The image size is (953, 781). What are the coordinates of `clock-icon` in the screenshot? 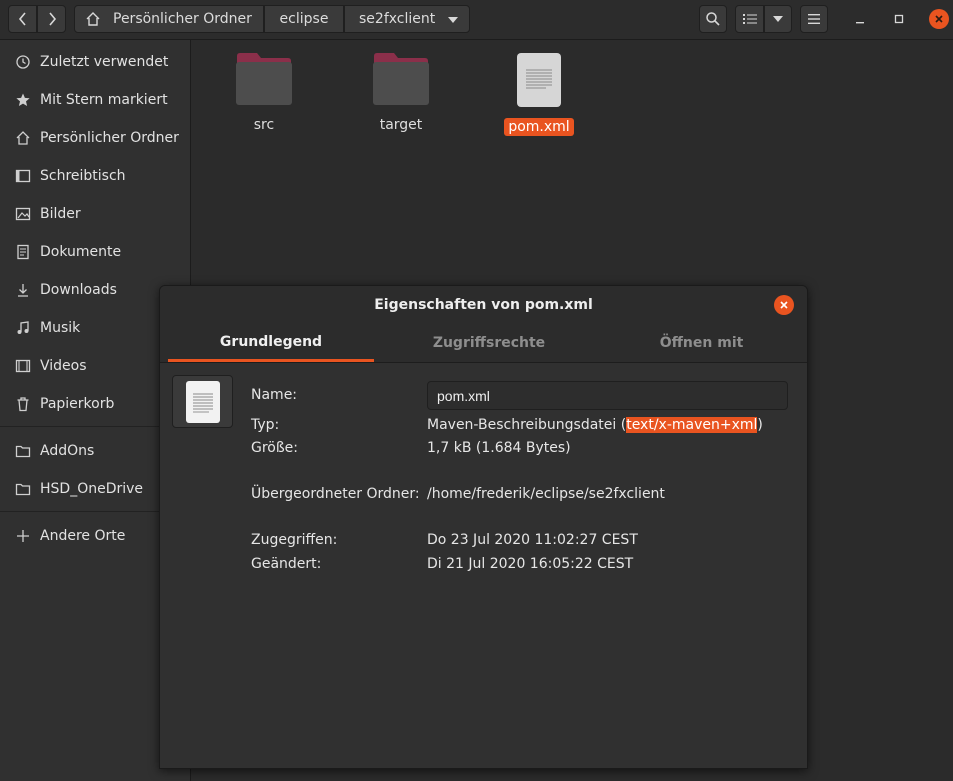 It's located at (23, 62).